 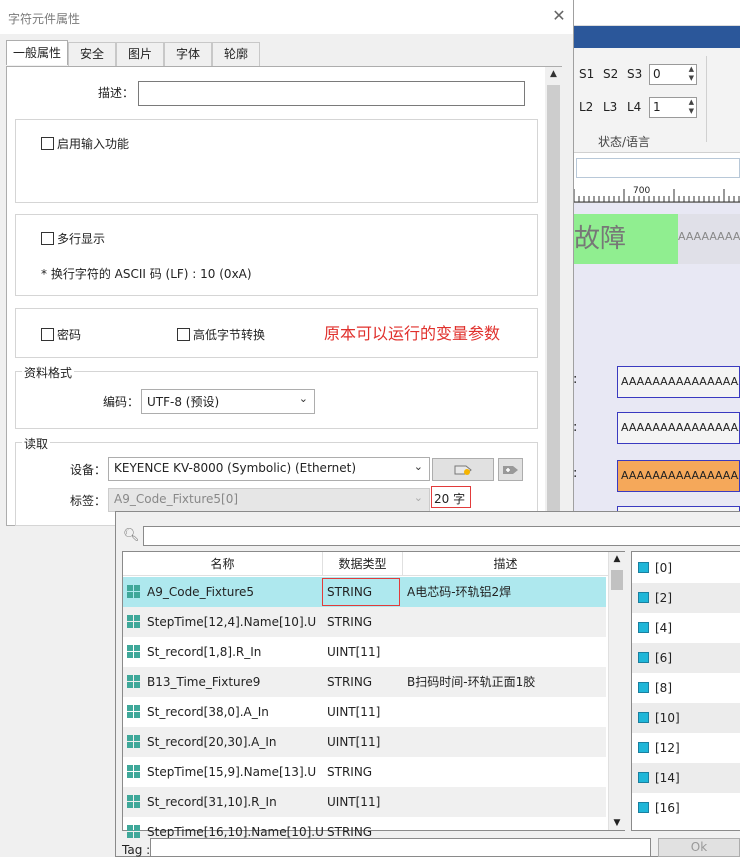 What do you see at coordinates (658, 168) in the screenshot?
I see `ruler-input` at bounding box center [658, 168].